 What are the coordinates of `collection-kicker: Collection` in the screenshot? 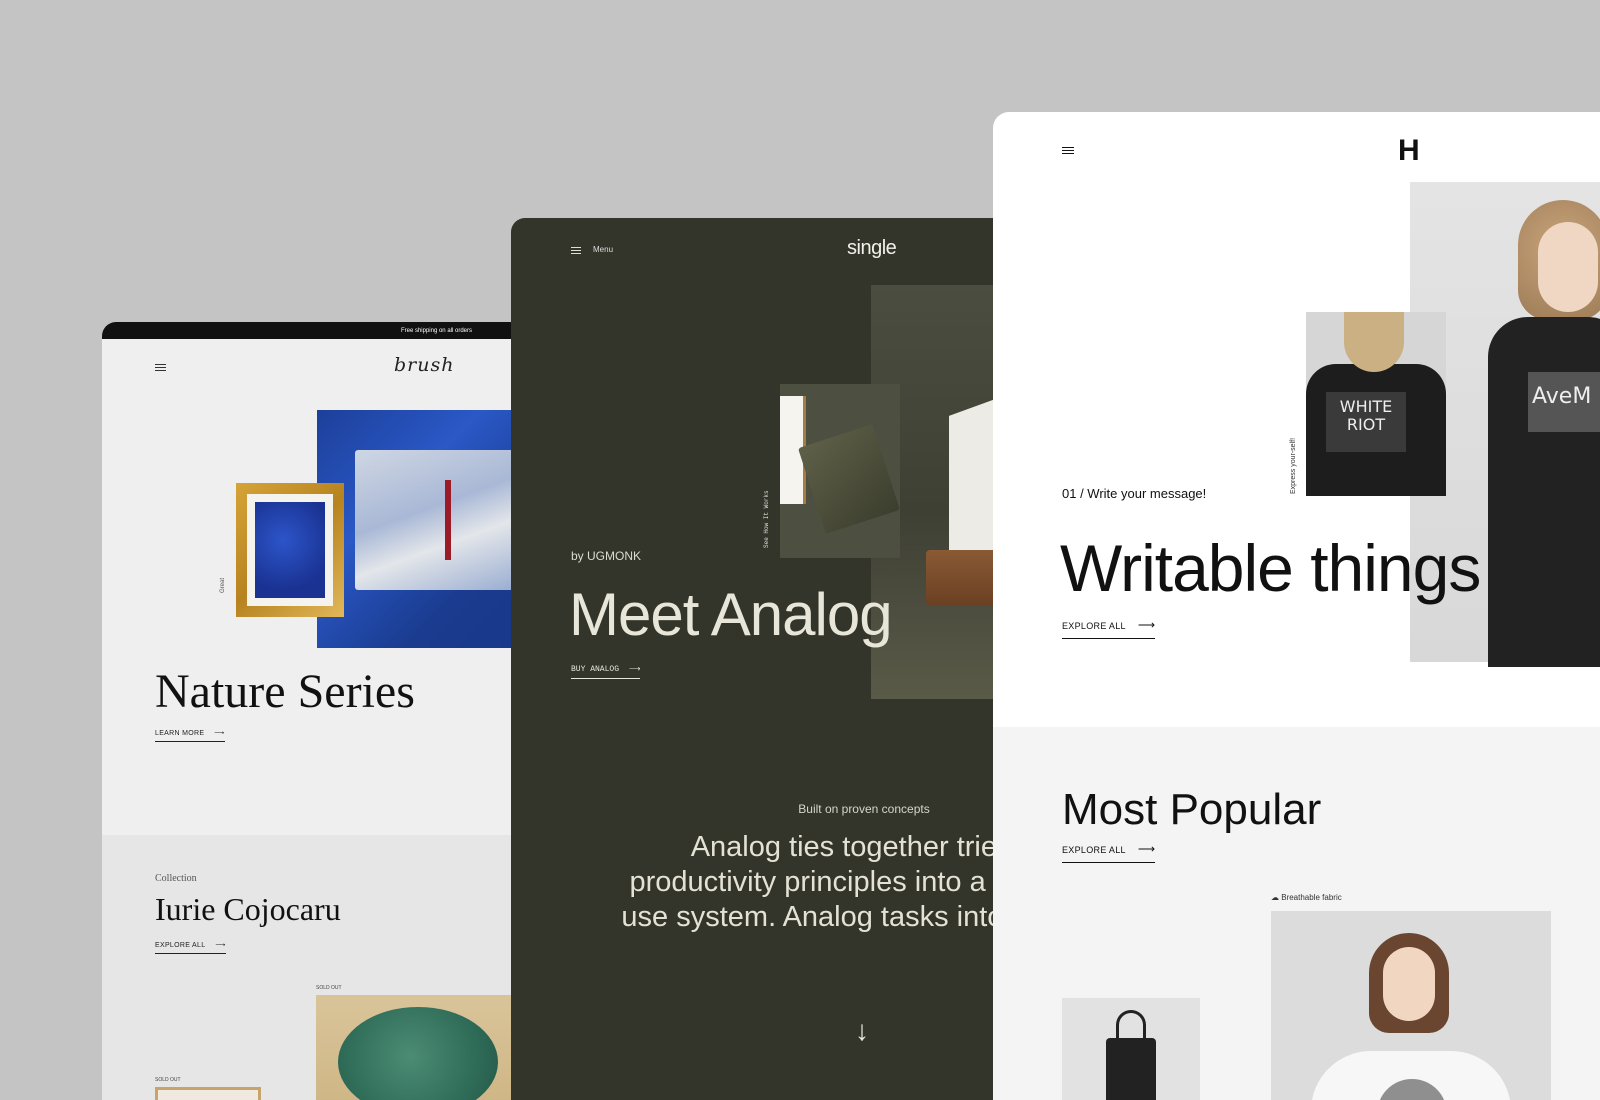 It's located at (176, 878).